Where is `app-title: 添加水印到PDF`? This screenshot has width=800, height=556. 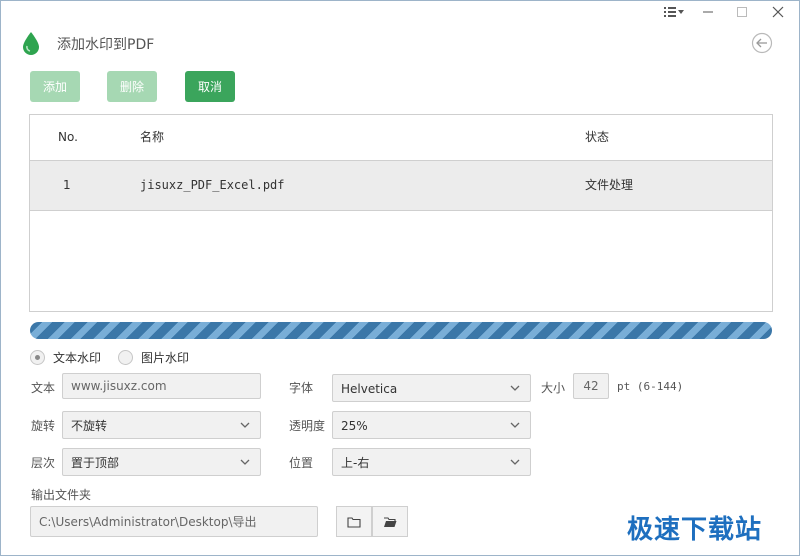 app-title: 添加水印到PDF is located at coordinates (106, 45).